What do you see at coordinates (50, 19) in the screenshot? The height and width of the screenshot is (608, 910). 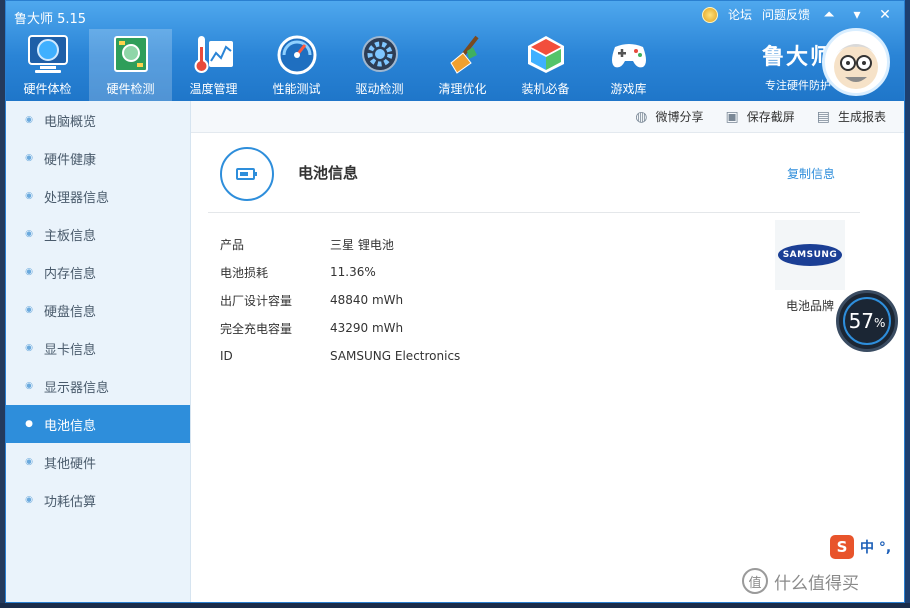 I see `app-title: 鲁大师 5.15` at bounding box center [50, 19].